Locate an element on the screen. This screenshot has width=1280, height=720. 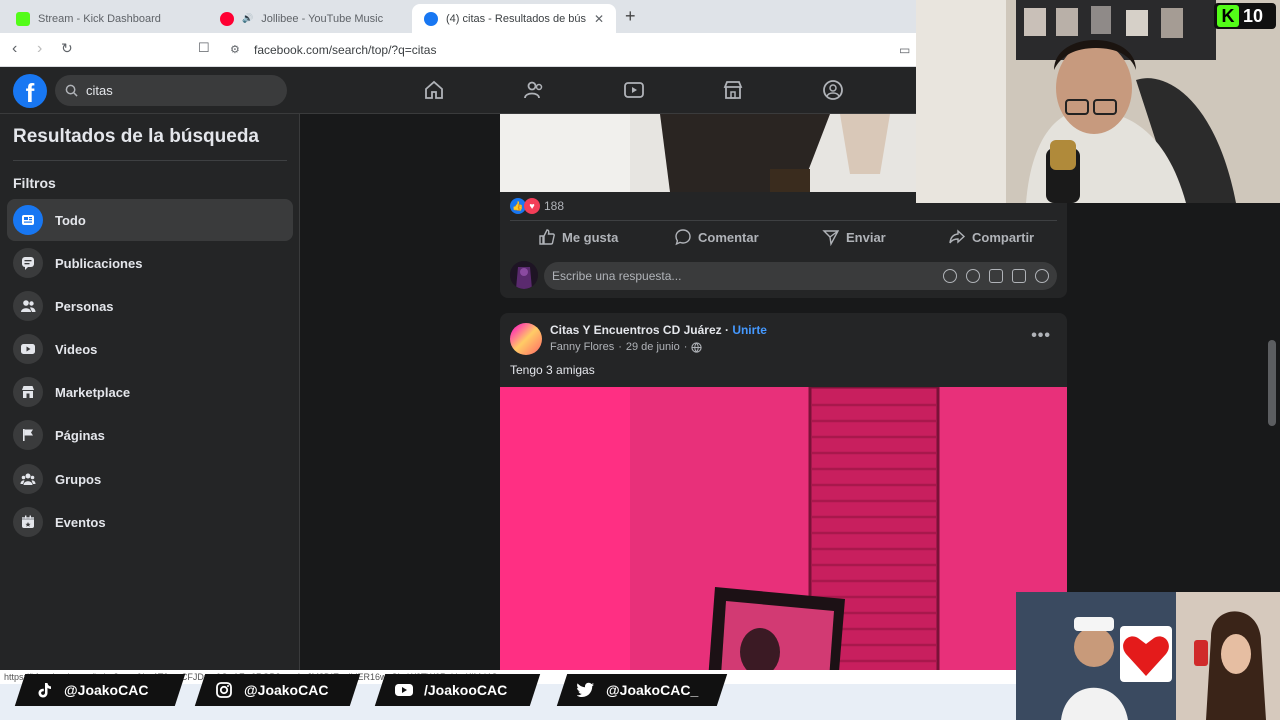
group-avatar is located at coordinates (526, 339).